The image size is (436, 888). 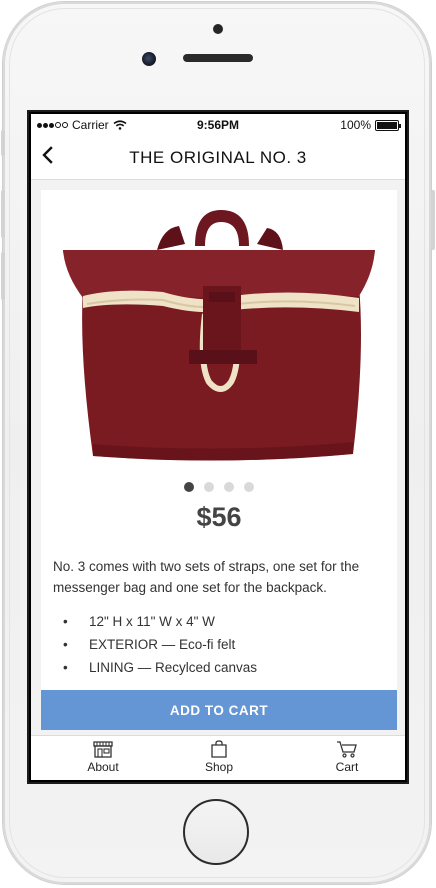 I want to click on spec-item: EXTERIOR — Eco-fi felt, so click(x=155, y=644).